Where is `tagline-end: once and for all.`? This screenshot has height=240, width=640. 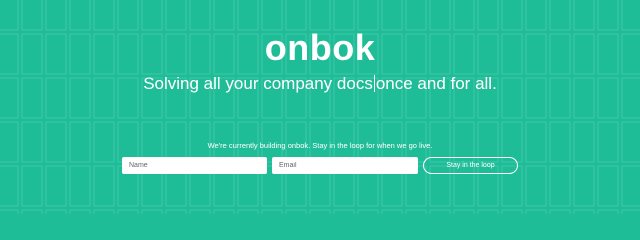
tagline-end: once and for all. is located at coordinates (436, 83).